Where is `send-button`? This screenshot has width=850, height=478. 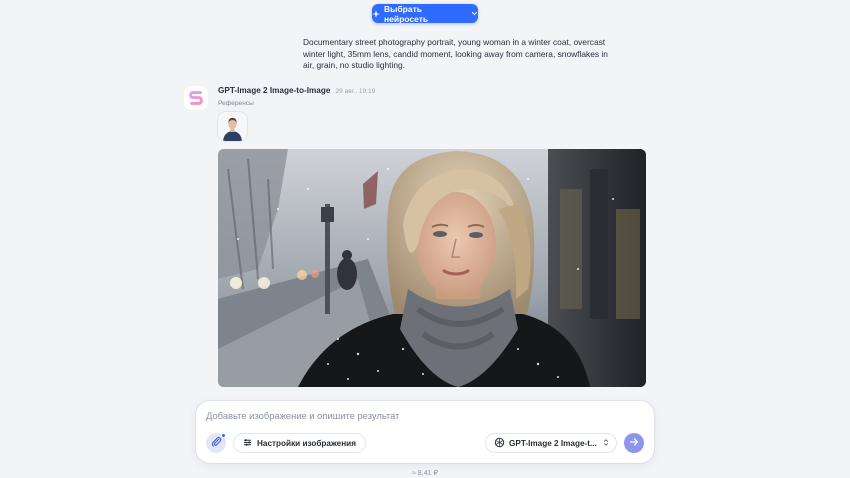
send-button is located at coordinates (634, 443).